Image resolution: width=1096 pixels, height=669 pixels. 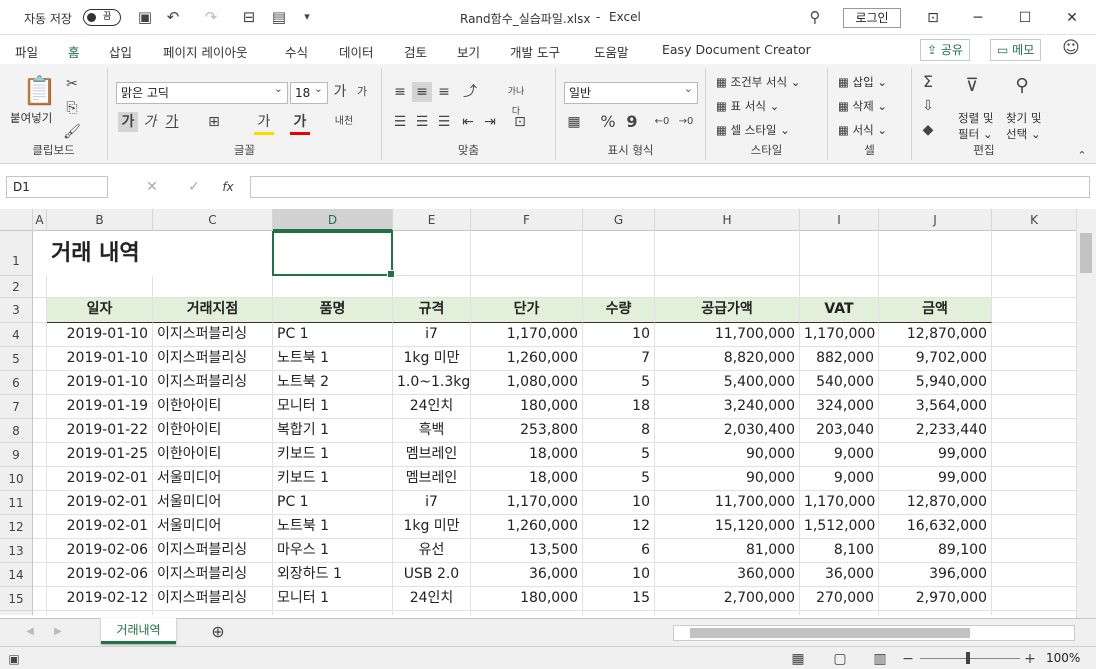 What do you see at coordinates (727, 599) in the screenshot?
I see `table-cell: 2,700,000` at bounding box center [727, 599].